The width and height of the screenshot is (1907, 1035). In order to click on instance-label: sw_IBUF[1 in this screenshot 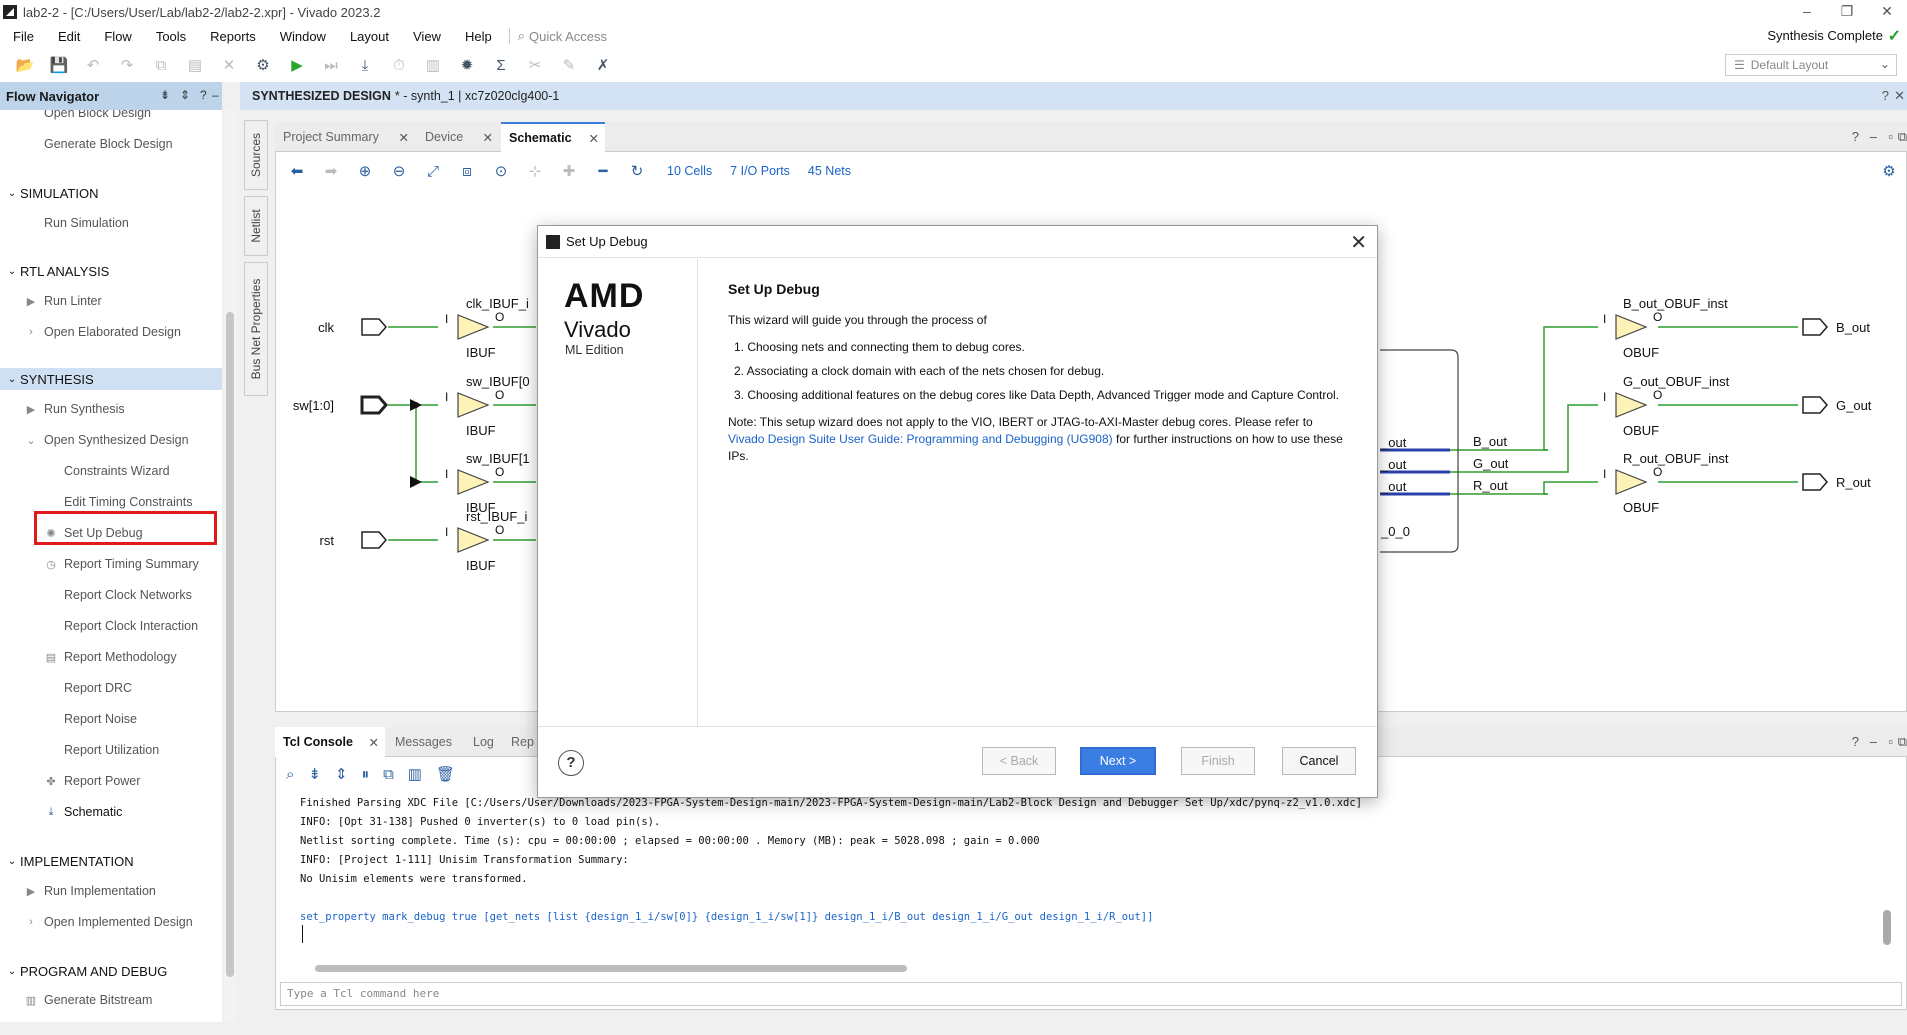, I will do `click(498, 458)`.